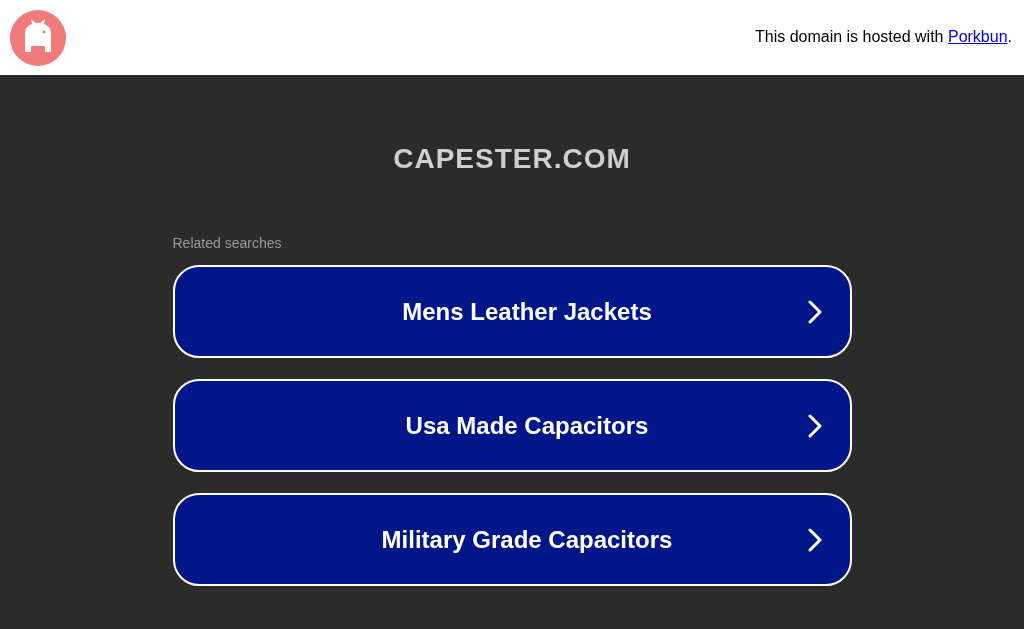 Image resolution: width=1024 pixels, height=629 pixels. Describe the element at coordinates (512, 539) in the screenshot. I see `search-link-button: Military Grade Capacitors` at that location.